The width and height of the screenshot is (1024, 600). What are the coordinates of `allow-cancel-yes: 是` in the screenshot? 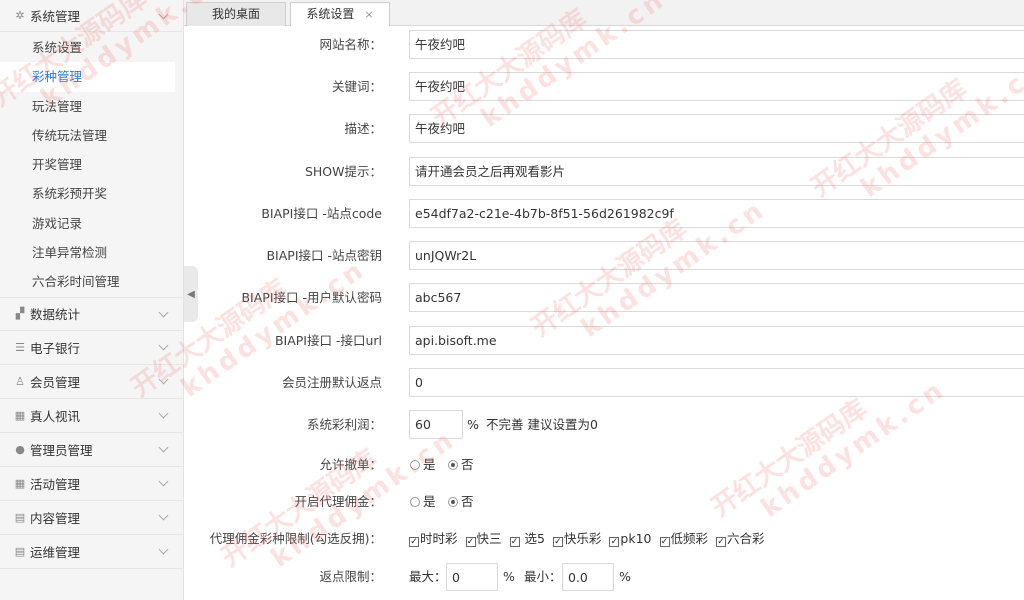 It's located at (423, 465).